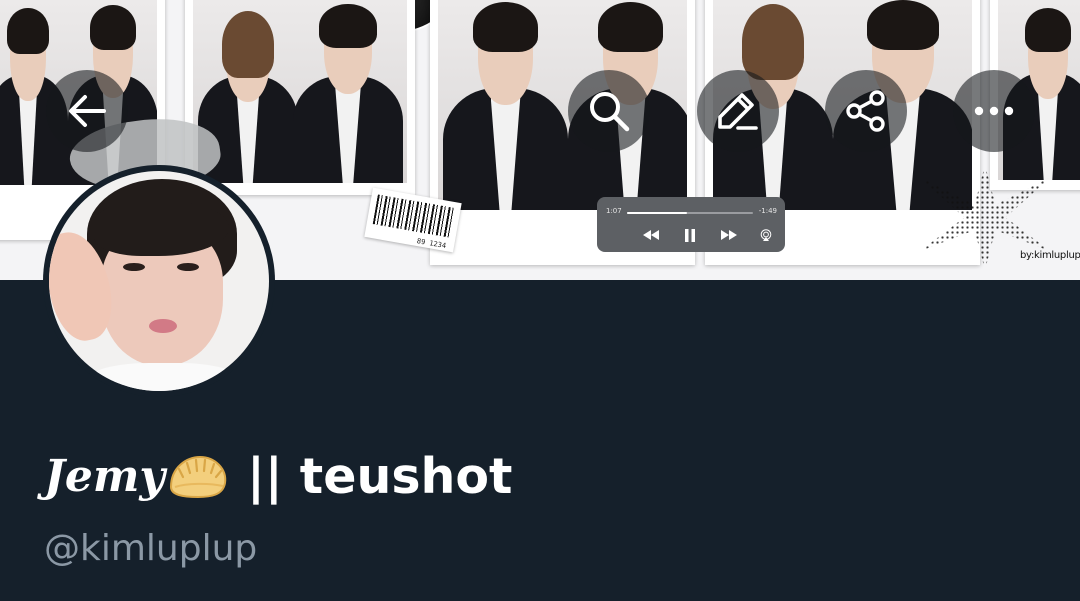  Describe the element at coordinates (690, 213) in the screenshot. I see `player-progress-track` at that location.